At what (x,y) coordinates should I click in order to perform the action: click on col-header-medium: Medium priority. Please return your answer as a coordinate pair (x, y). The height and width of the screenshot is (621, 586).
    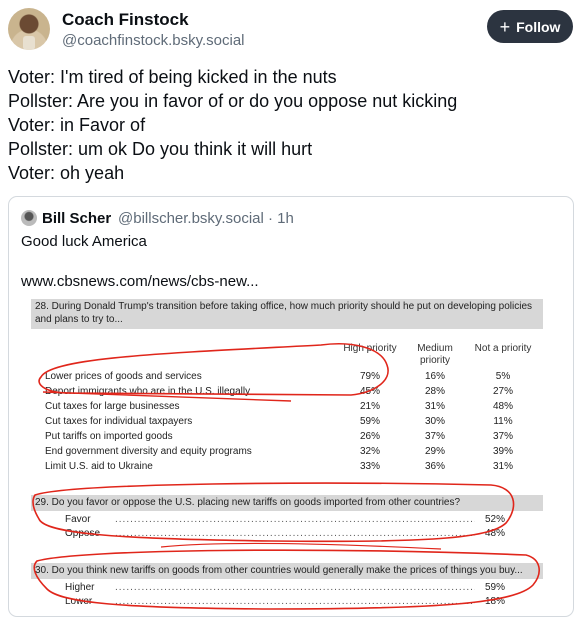
    Looking at the image, I should click on (435, 354).